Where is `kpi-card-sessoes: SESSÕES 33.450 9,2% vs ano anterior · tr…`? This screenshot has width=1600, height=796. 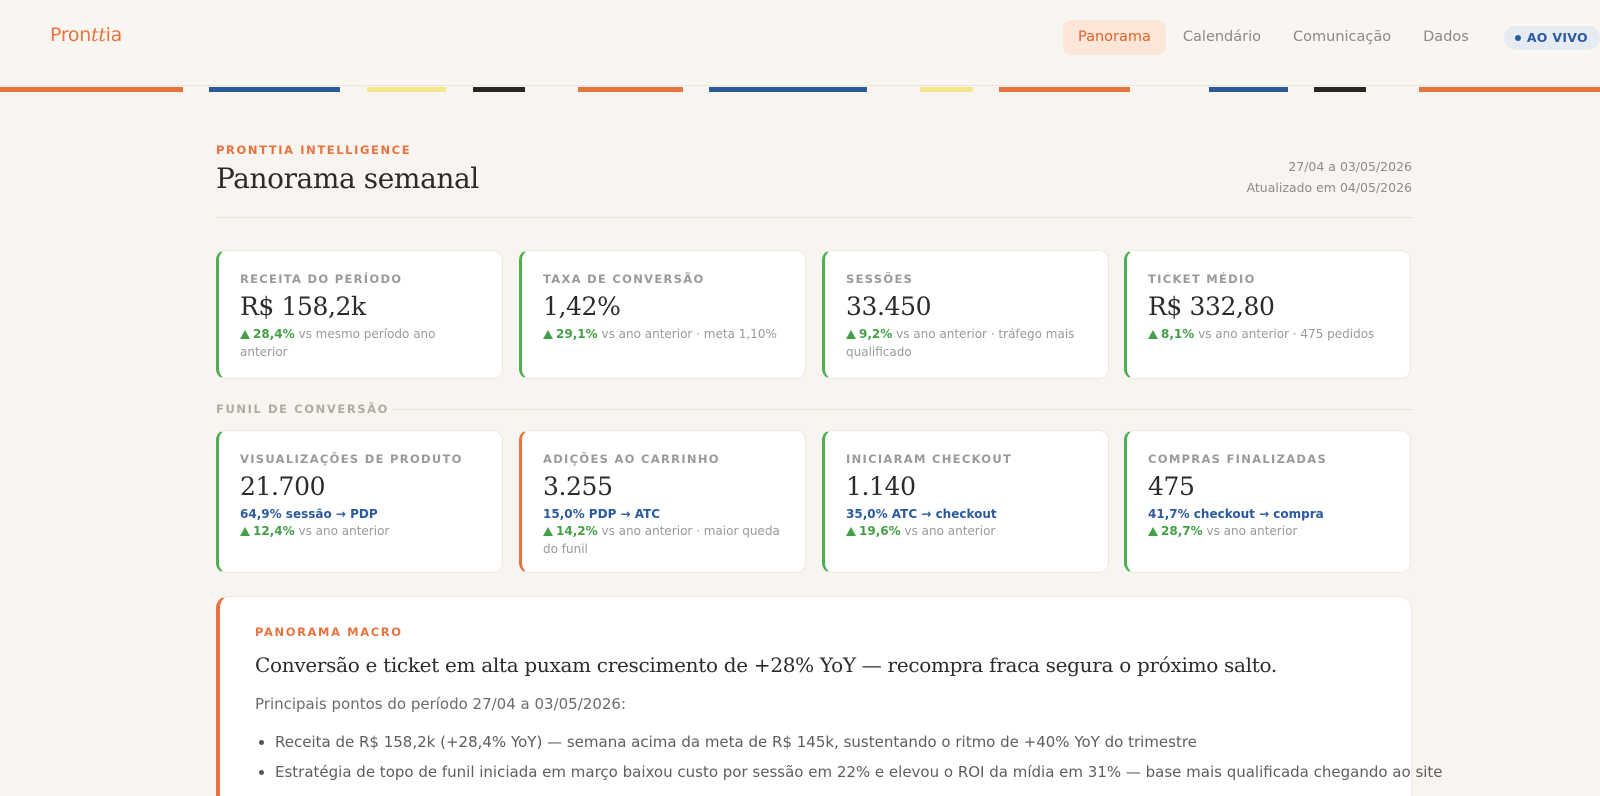 kpi-card-sessoes: SESSÕES 33.450 9,2% vs ano anterior · tr… is located at coordinates (965, 314).